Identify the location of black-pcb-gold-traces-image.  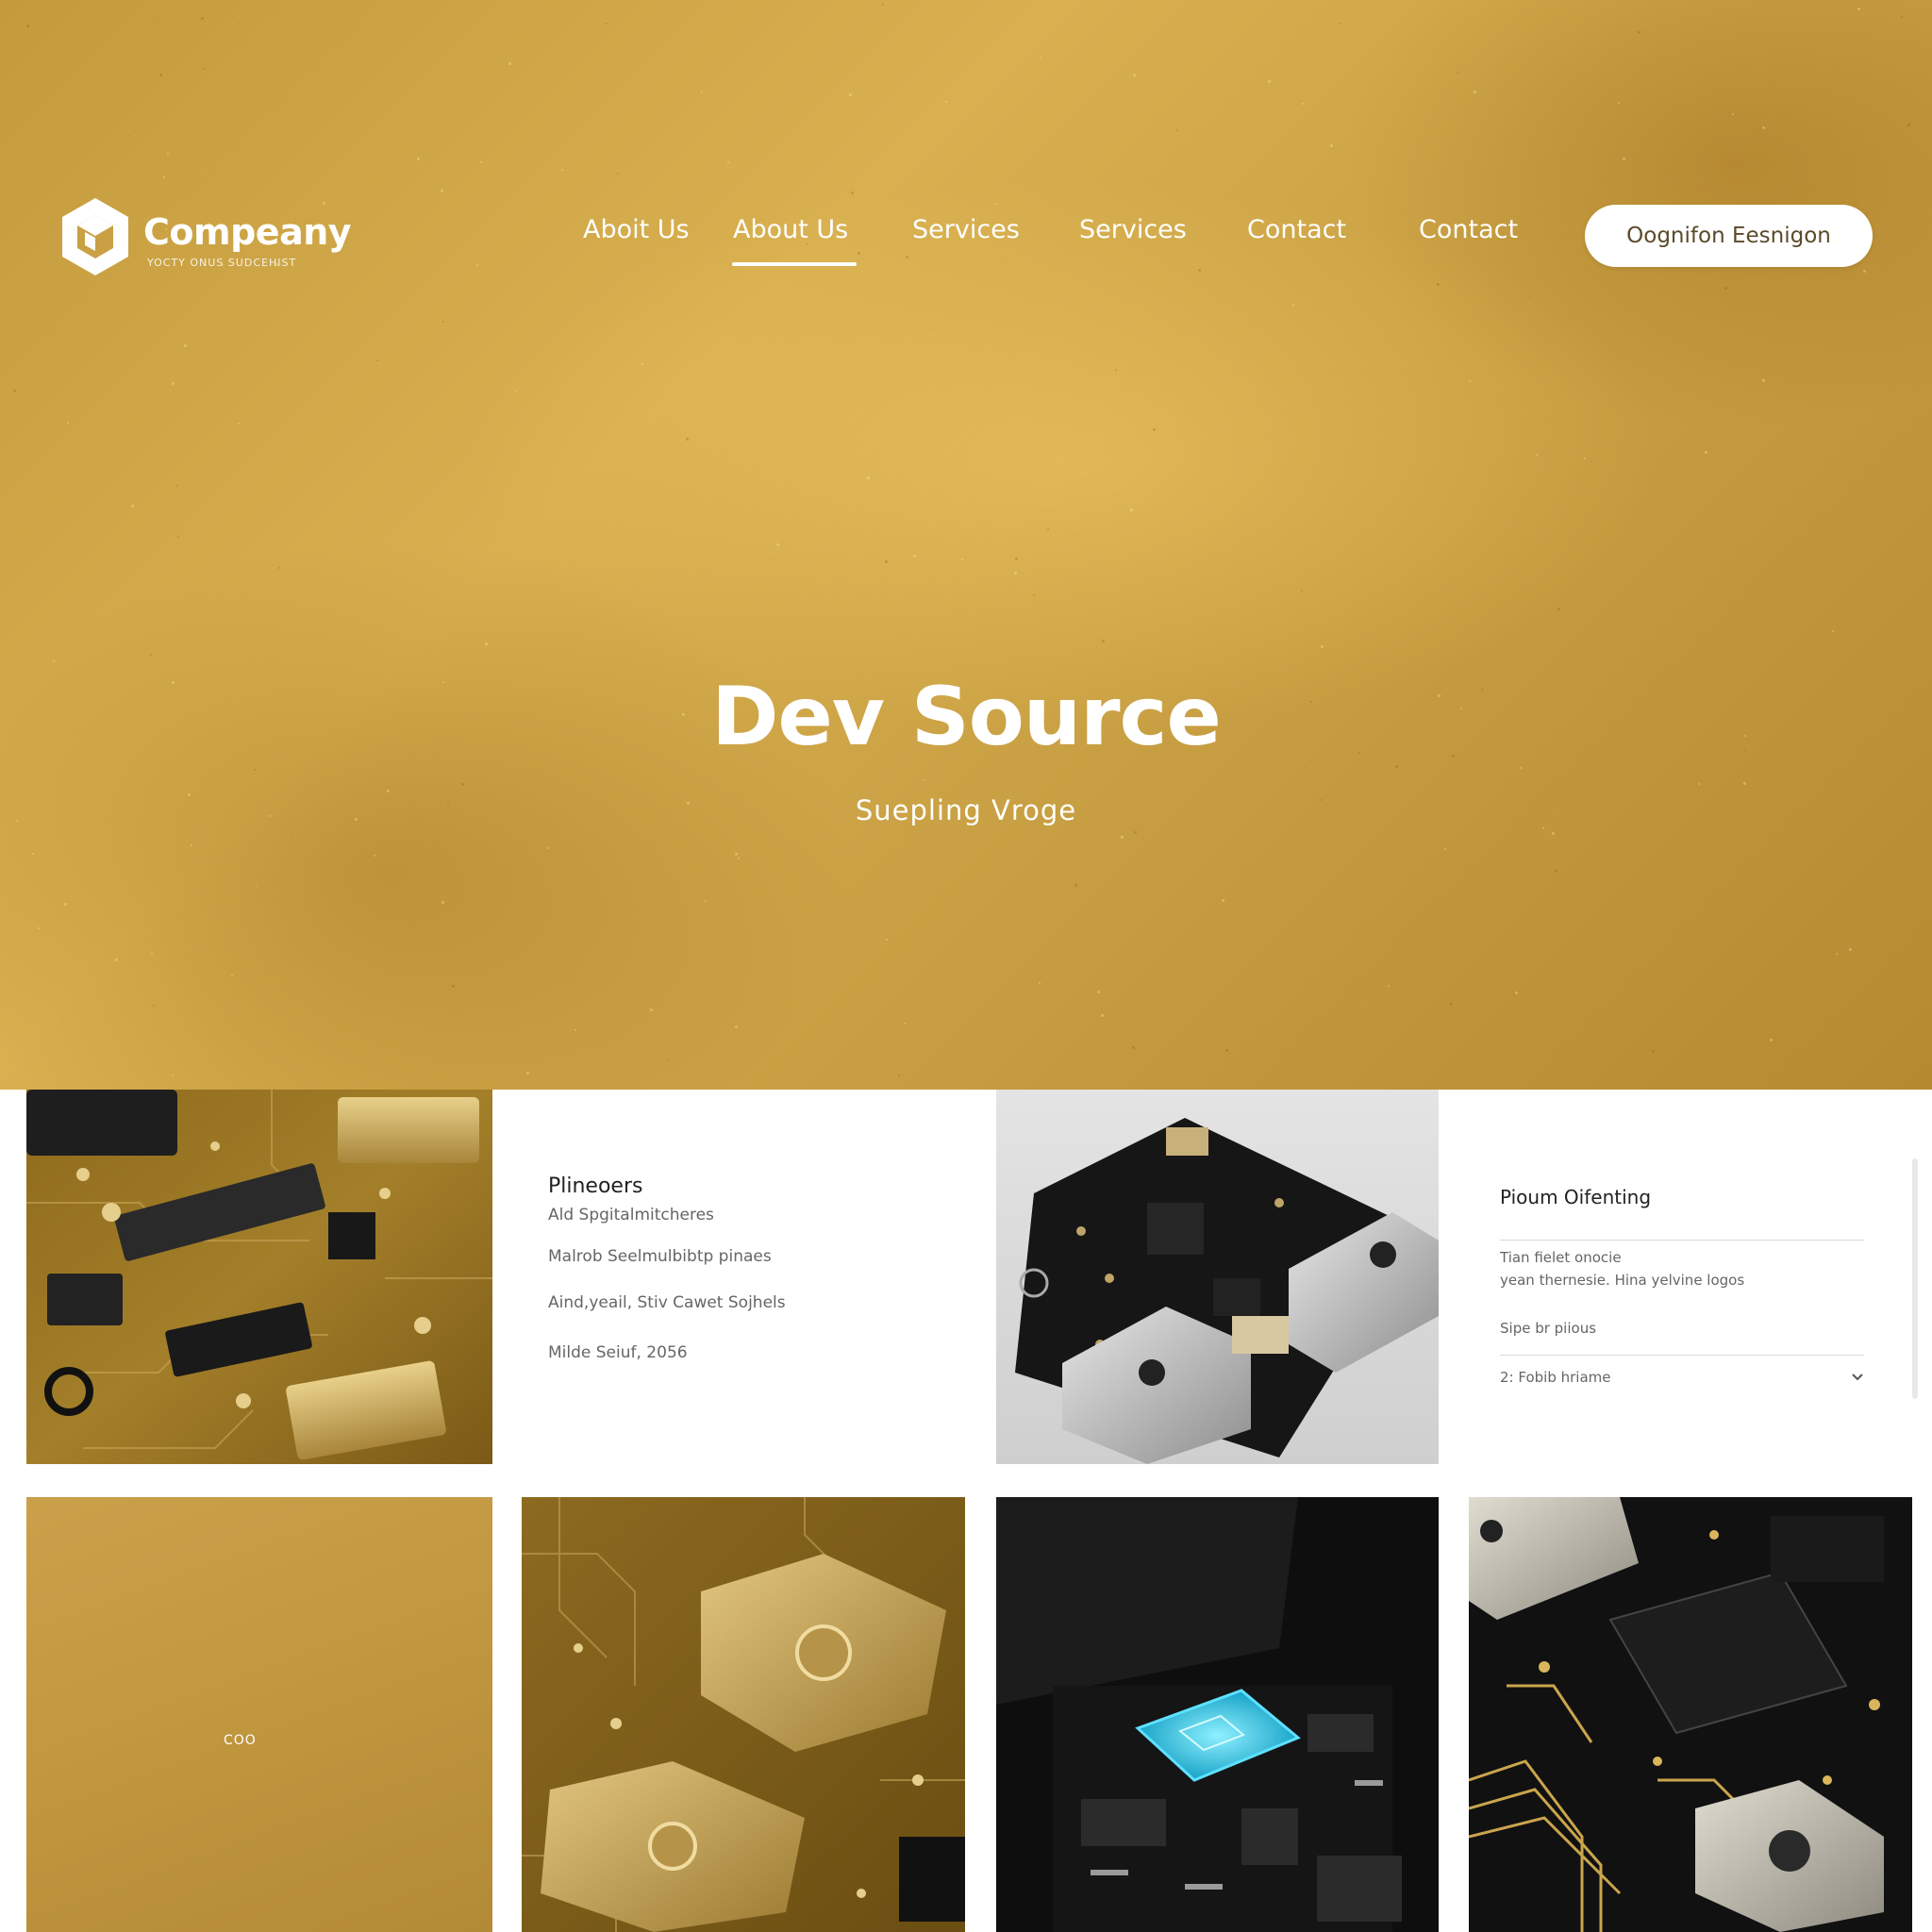
(1691, 1714).